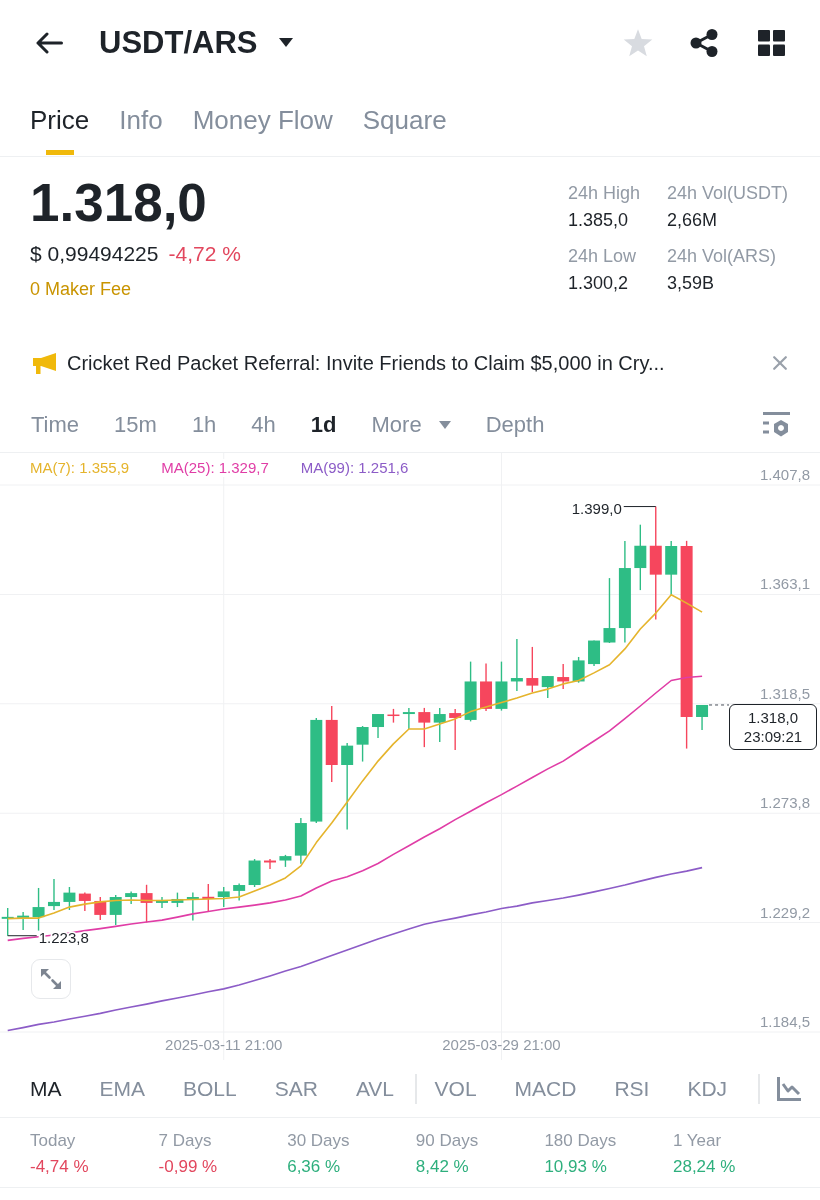 The image size is (820, 1200). What do you see at coordinates (784, 584) in the screenshot?
I see `price-axis-label: 1.363,1` at bounding box center [784, 584].